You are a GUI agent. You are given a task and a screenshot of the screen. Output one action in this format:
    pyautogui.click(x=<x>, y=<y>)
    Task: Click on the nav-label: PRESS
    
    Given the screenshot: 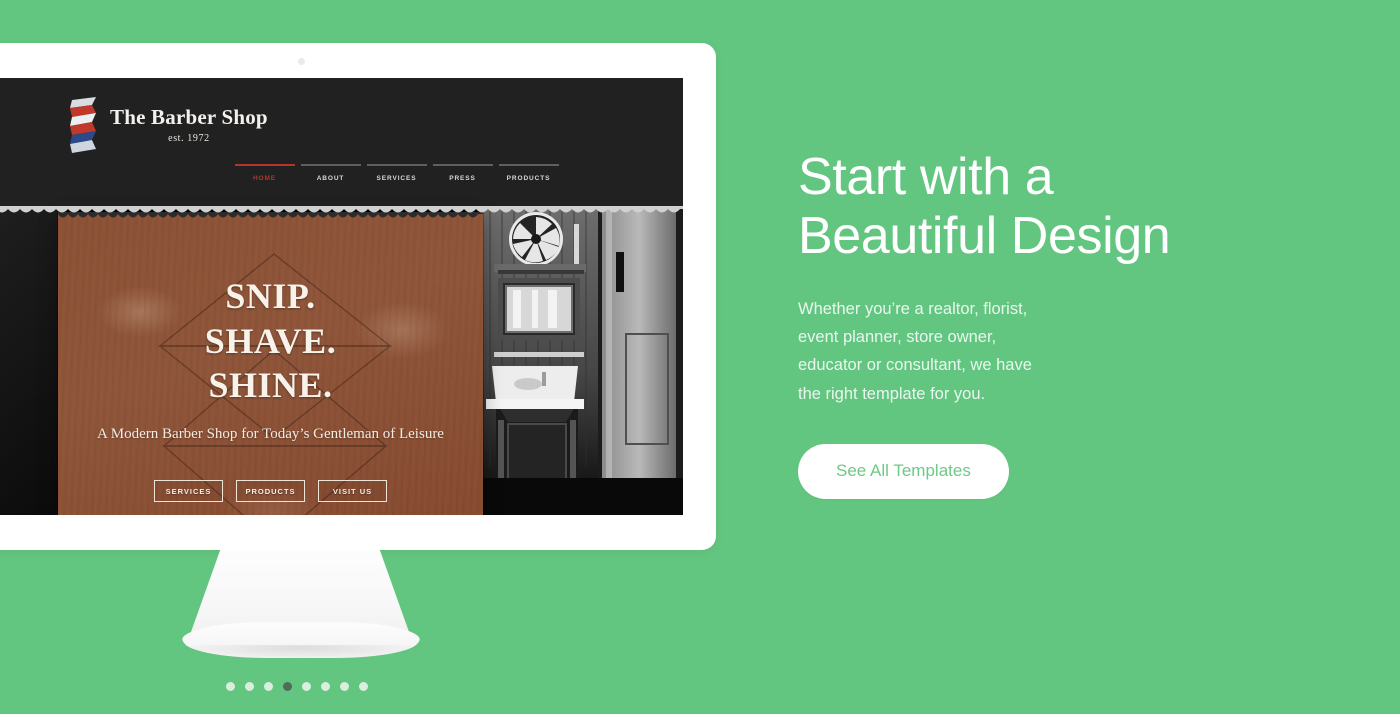 What is the action you would take?
    pyautogui.click(x=462, y=178)
    